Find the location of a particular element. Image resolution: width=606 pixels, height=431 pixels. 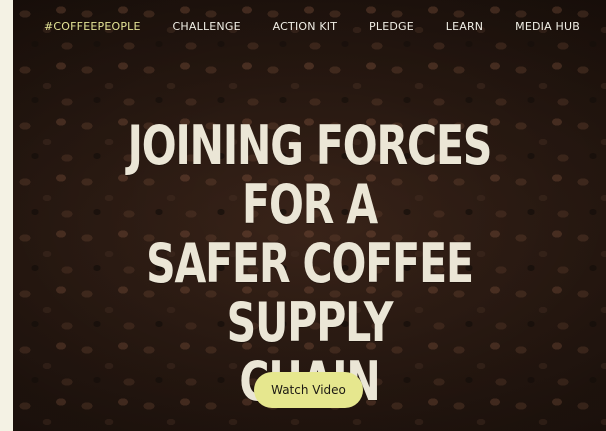

nav-item-pledge: PLEDGE is located at coordinates (391, 26).